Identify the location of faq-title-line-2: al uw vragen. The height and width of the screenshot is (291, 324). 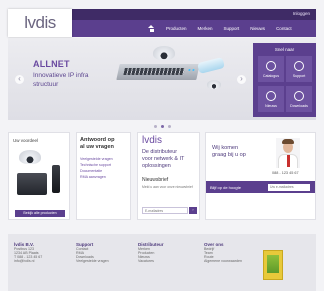
(97, 147).